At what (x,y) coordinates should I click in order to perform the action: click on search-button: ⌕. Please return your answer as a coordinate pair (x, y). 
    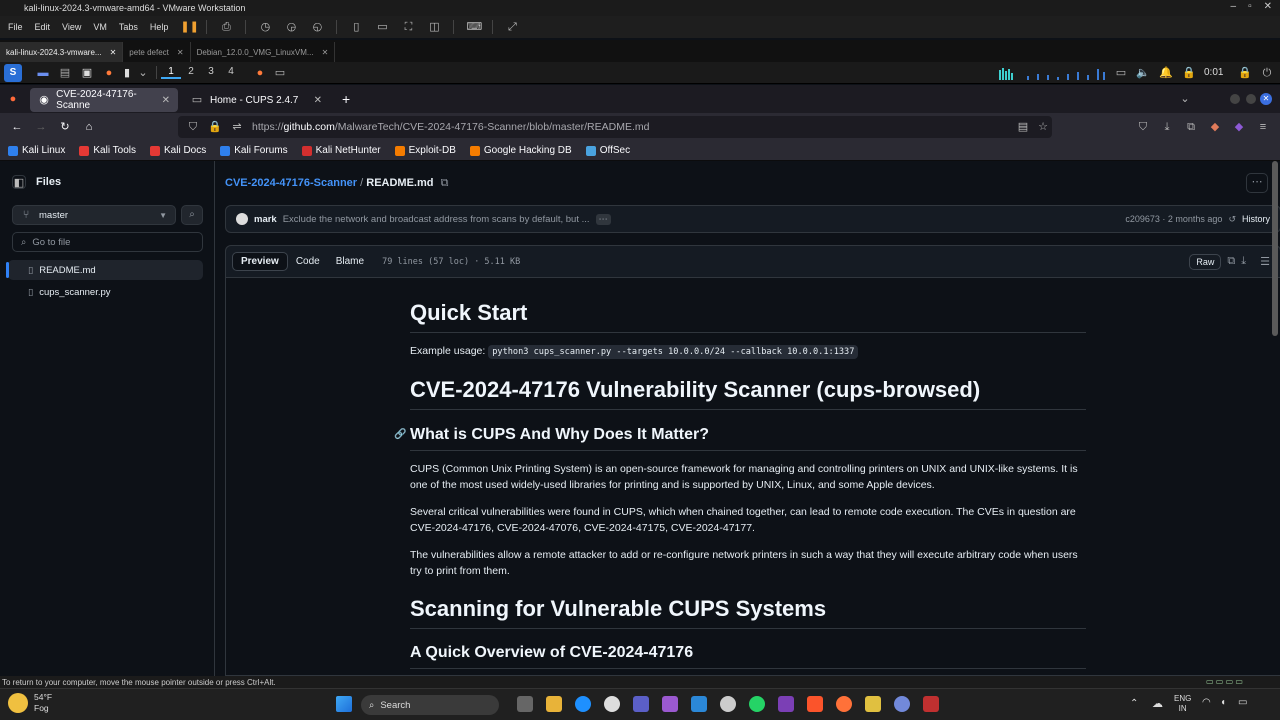
    Looking at the image, I should click on (192, 215).